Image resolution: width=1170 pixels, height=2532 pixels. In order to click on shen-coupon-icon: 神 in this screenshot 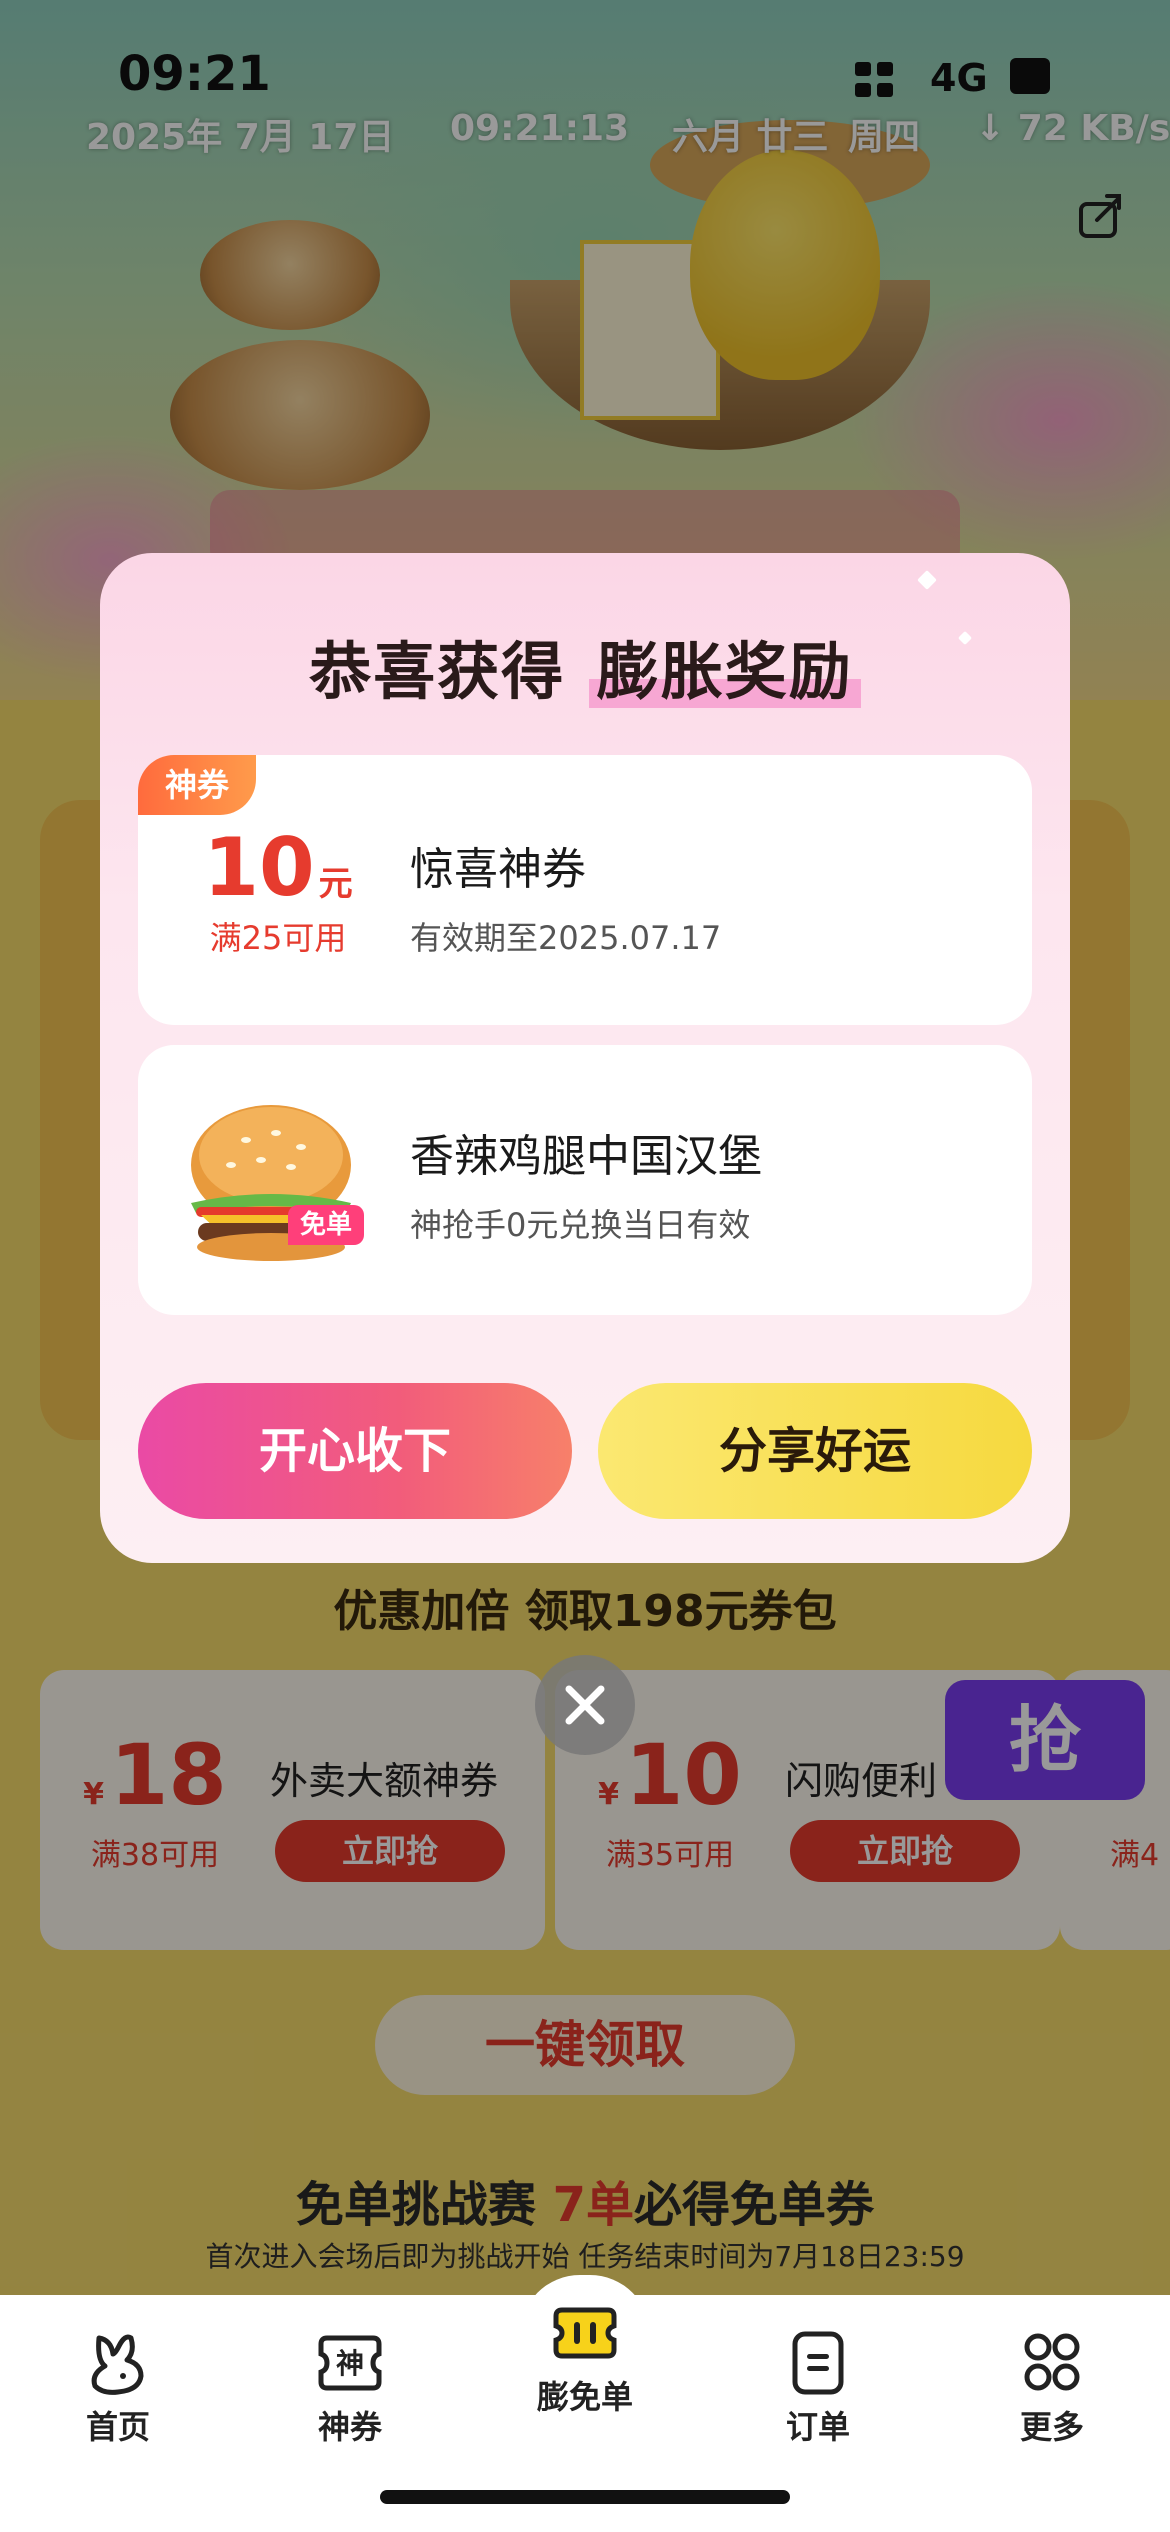, I will do `click(350, 2363)`.